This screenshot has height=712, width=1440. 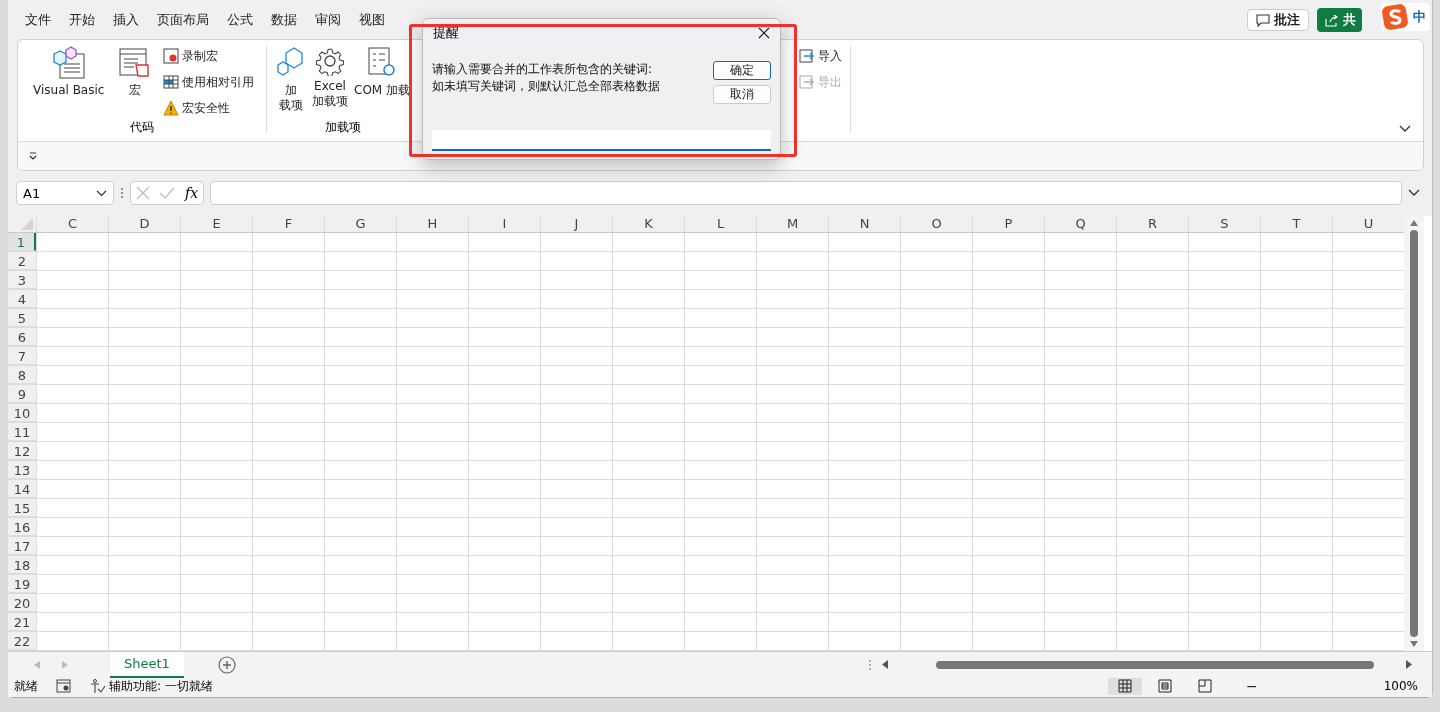 What do you see at coordinates (820, 56) in the screenshot?
I see `xml-command-button: 导入` at bounding box center [820, 56].